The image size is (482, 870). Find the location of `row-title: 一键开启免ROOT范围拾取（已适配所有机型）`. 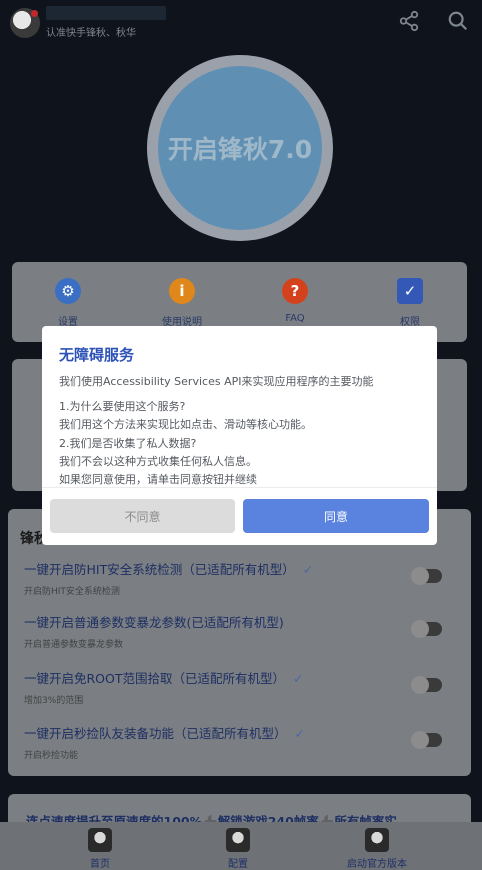

row-title: 一键开启免ROOT范围拾取（已适配所有机型） is located at coordinates (154, 678).